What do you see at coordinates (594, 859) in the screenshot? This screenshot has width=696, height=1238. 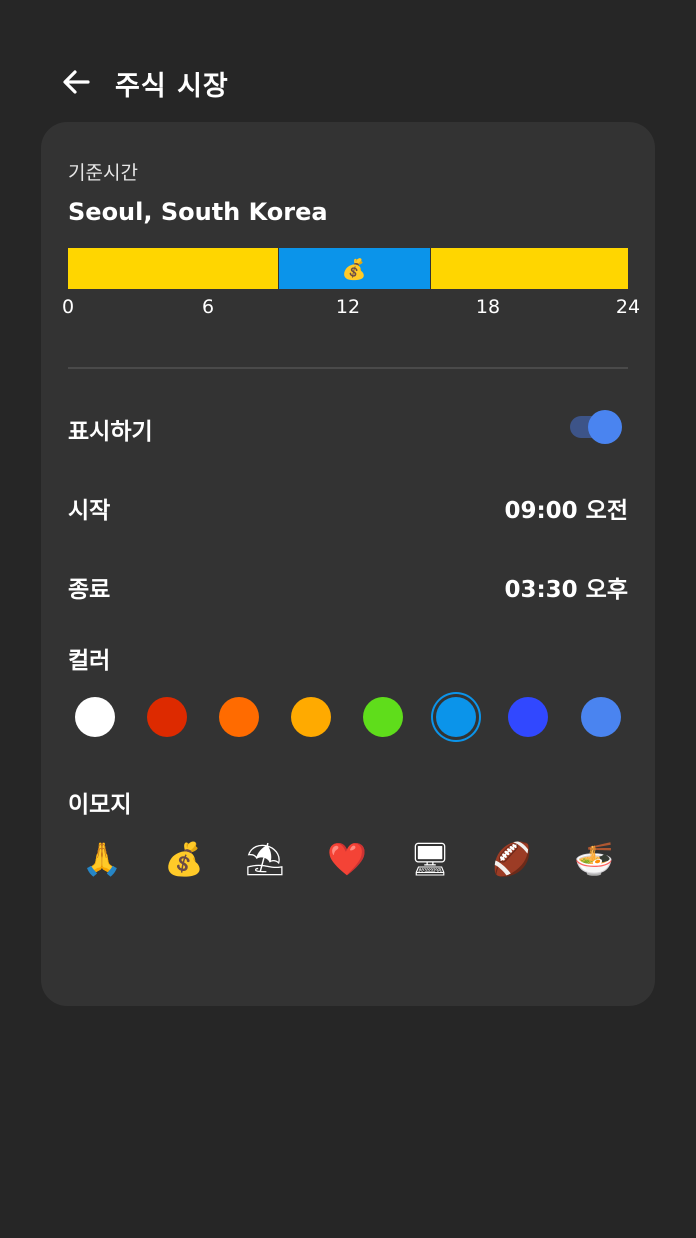 I see `emoji-option: 🍜` at bounding box center [594, 859].